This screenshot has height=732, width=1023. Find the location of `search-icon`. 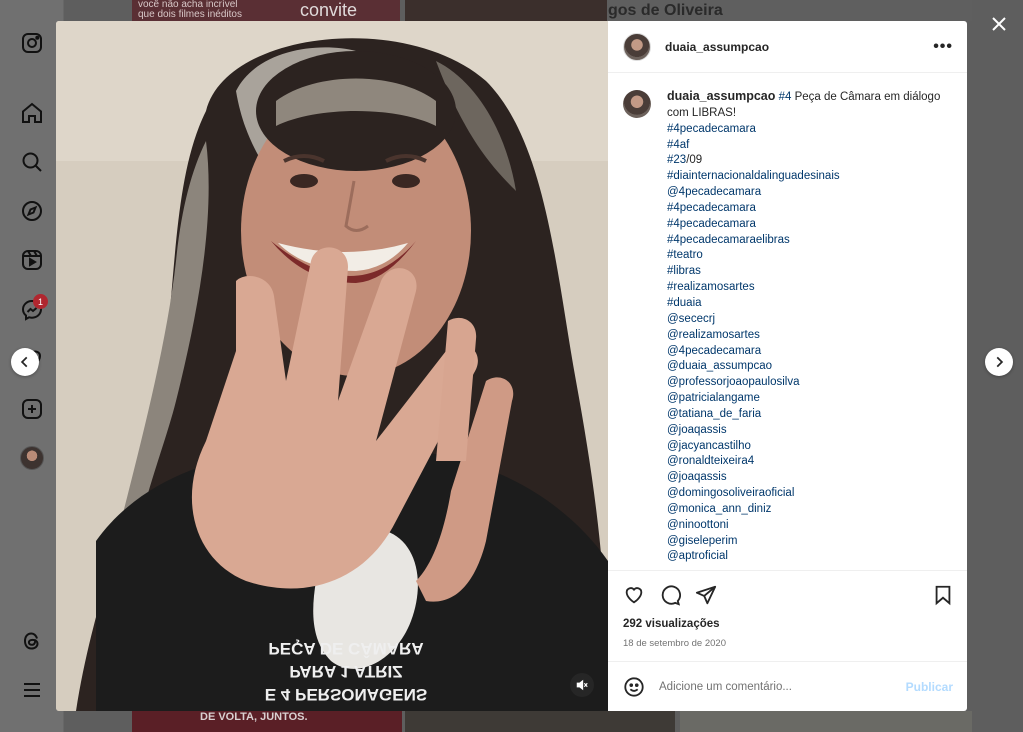

search-icon is located at coordinates (32, 162).